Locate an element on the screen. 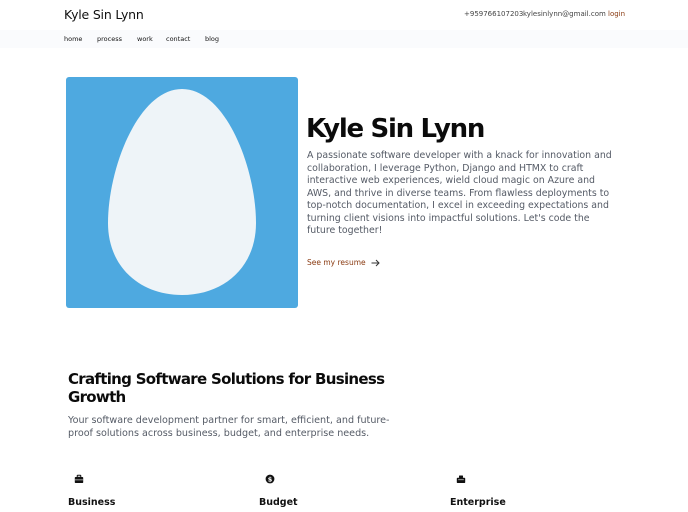  see-resume-label: See my resume is located at coordinates (336, 262).